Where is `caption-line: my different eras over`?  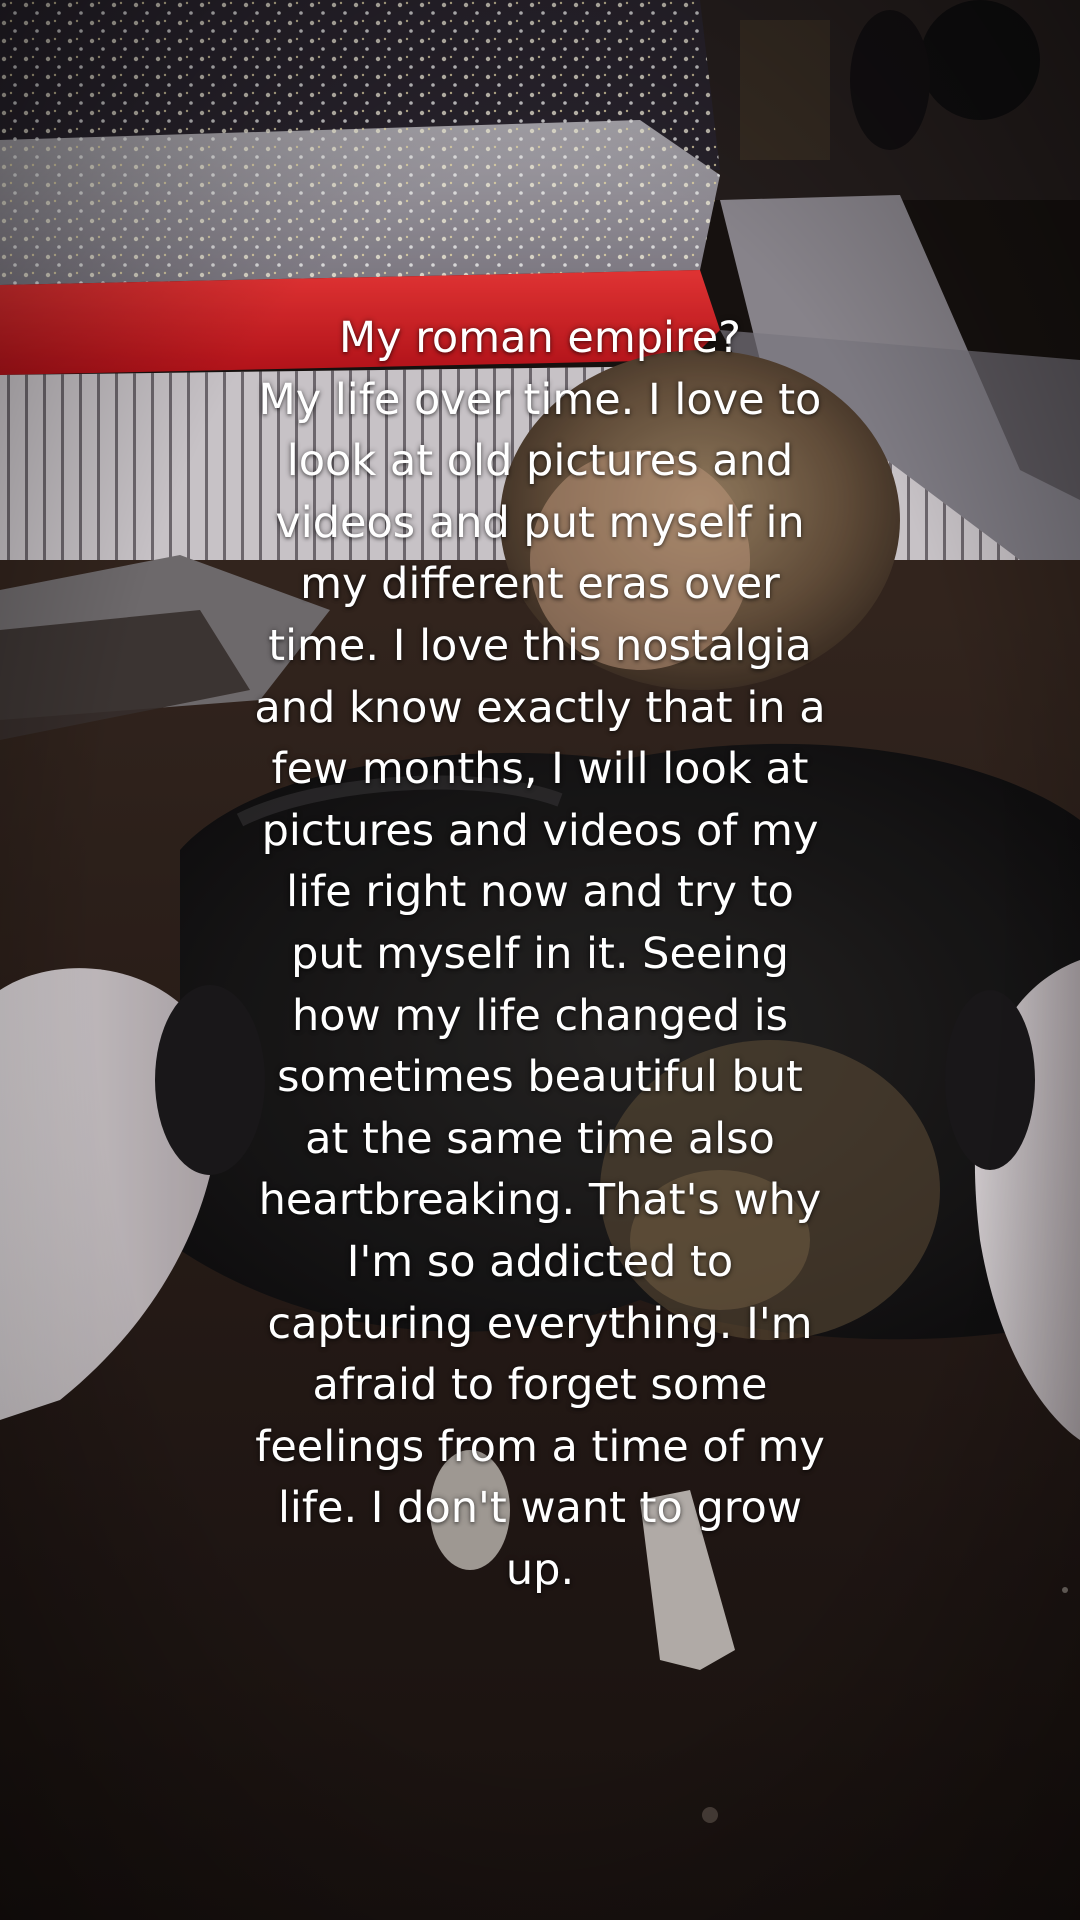
caption-line: my different eras over is located at coordinates (540, 584).